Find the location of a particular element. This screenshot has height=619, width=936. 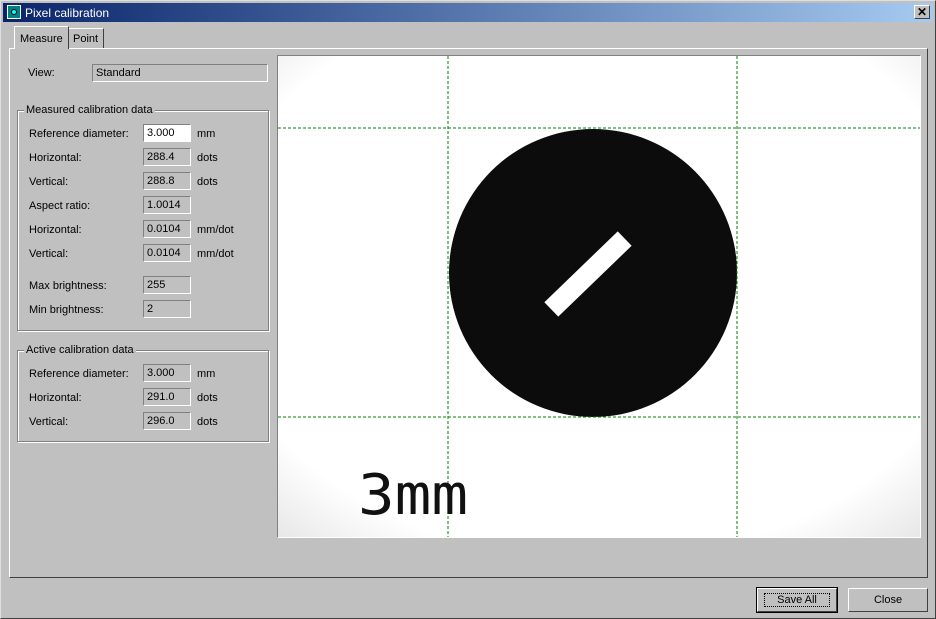

active-group-title: Active calibration data is located at coordinates (80, 350).